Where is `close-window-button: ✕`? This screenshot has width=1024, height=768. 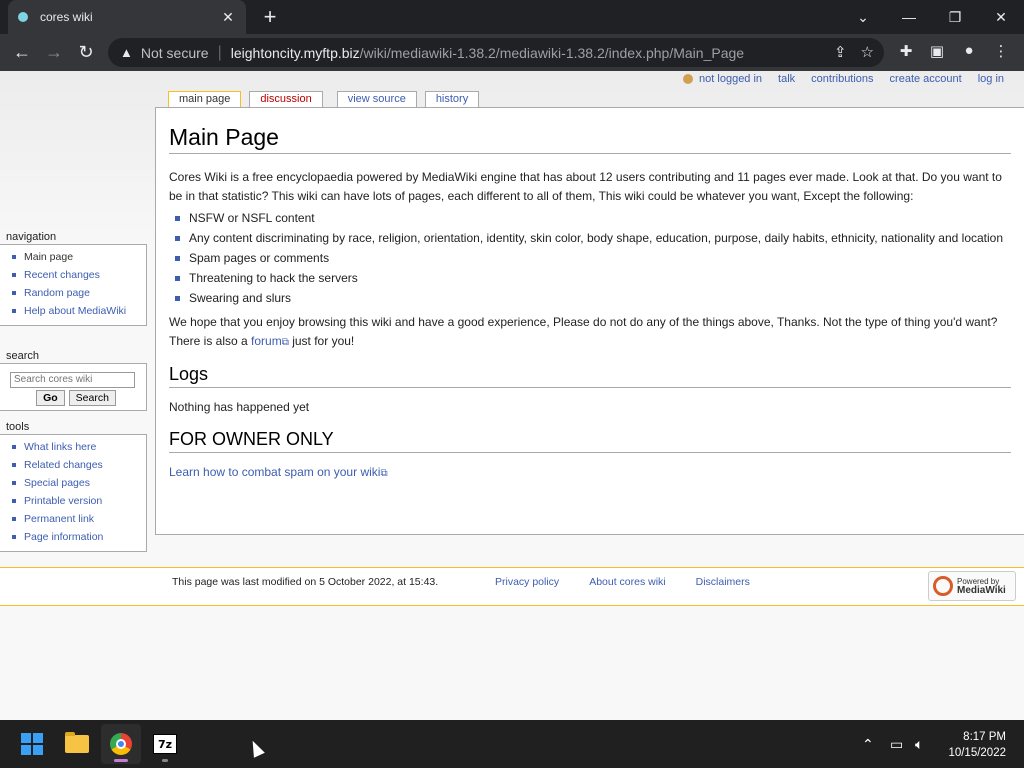
close-window-button: ✕ is located at coordinates (1001, 17).